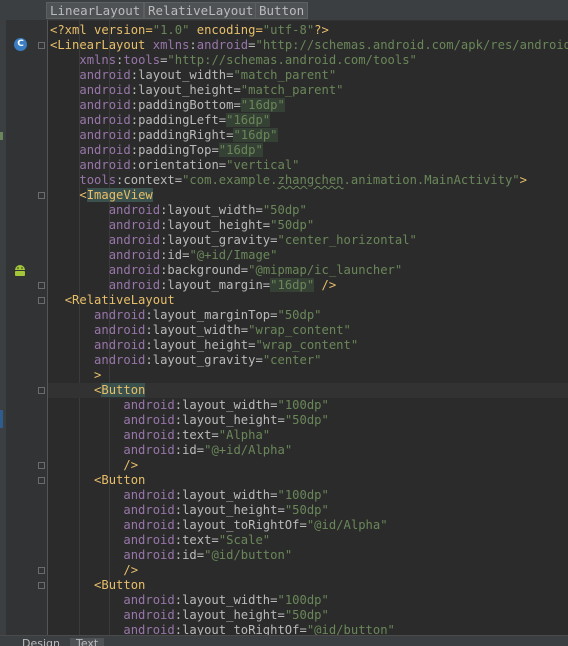  Describe the element at coordinates (171, 45) in the screenshot. I see `code-token: xmlns` at that location.